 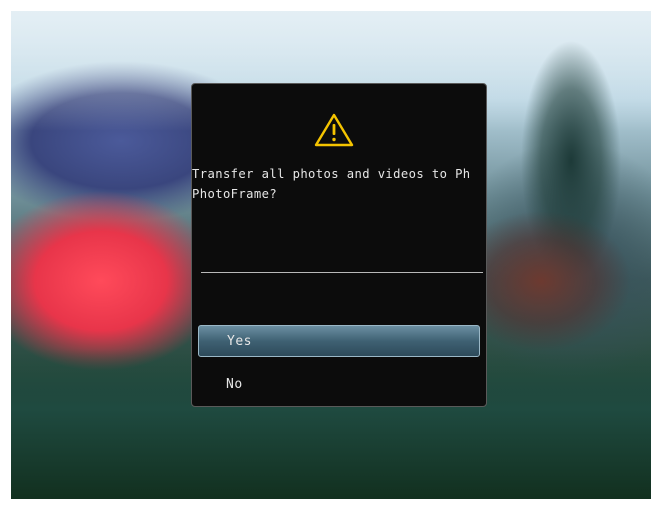 What do you see at coordinates (339, 341) in the screenshot?
I see `yes-option: Yes` at bounding box center [339, 341].